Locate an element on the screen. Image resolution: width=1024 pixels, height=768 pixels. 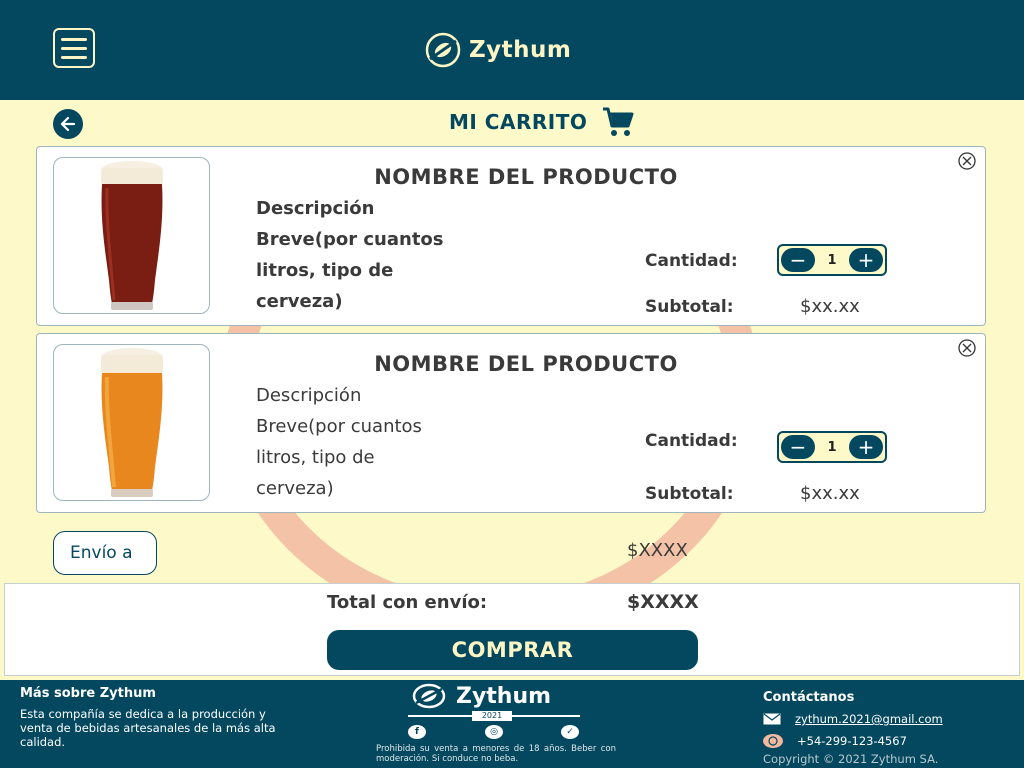
instagram-icon: ◎ is located at coordinates (494, 732).